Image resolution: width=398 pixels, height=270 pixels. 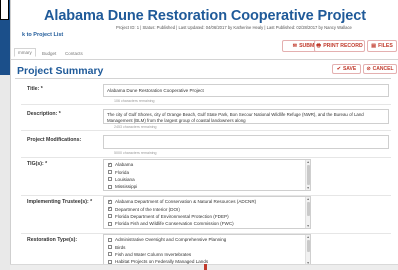 What do you see at coordinates (349, 69) in the screenshot?
I see `save-label: SAVE` at bounding box center [349, 69].